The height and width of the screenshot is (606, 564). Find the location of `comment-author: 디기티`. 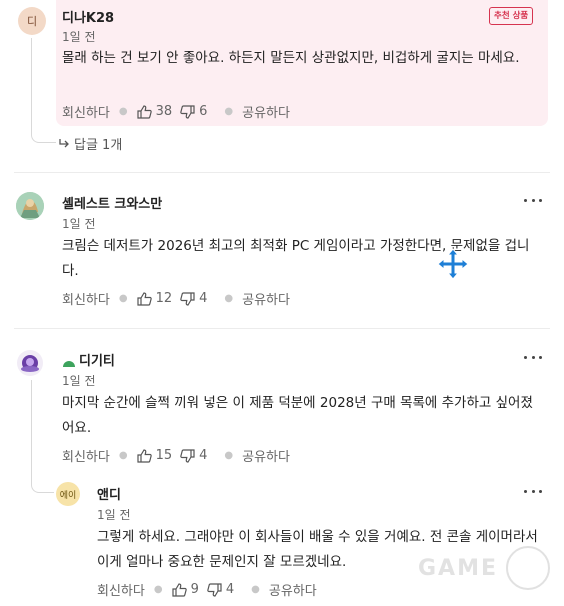

comment-author: 디기티 is located at coordinates (97, 359).